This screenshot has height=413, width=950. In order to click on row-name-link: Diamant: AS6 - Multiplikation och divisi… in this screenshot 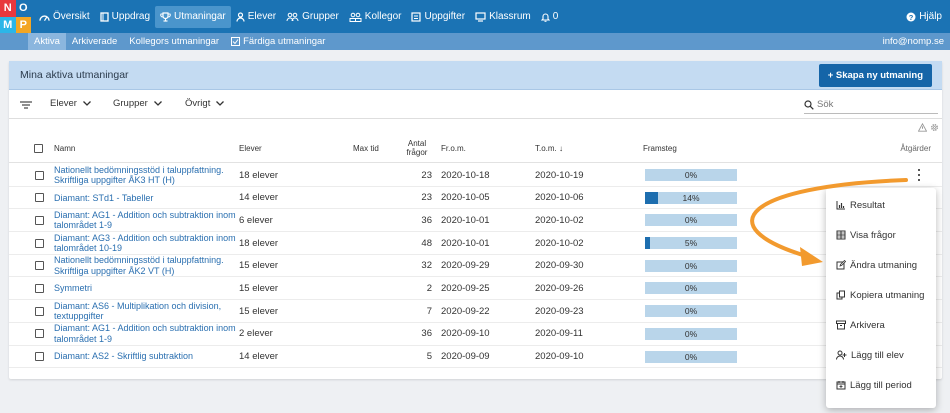, I will do `click(146, 311)`.